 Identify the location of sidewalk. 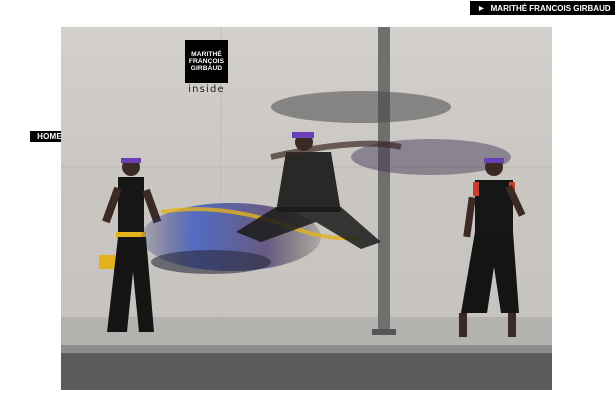
(306, 332).